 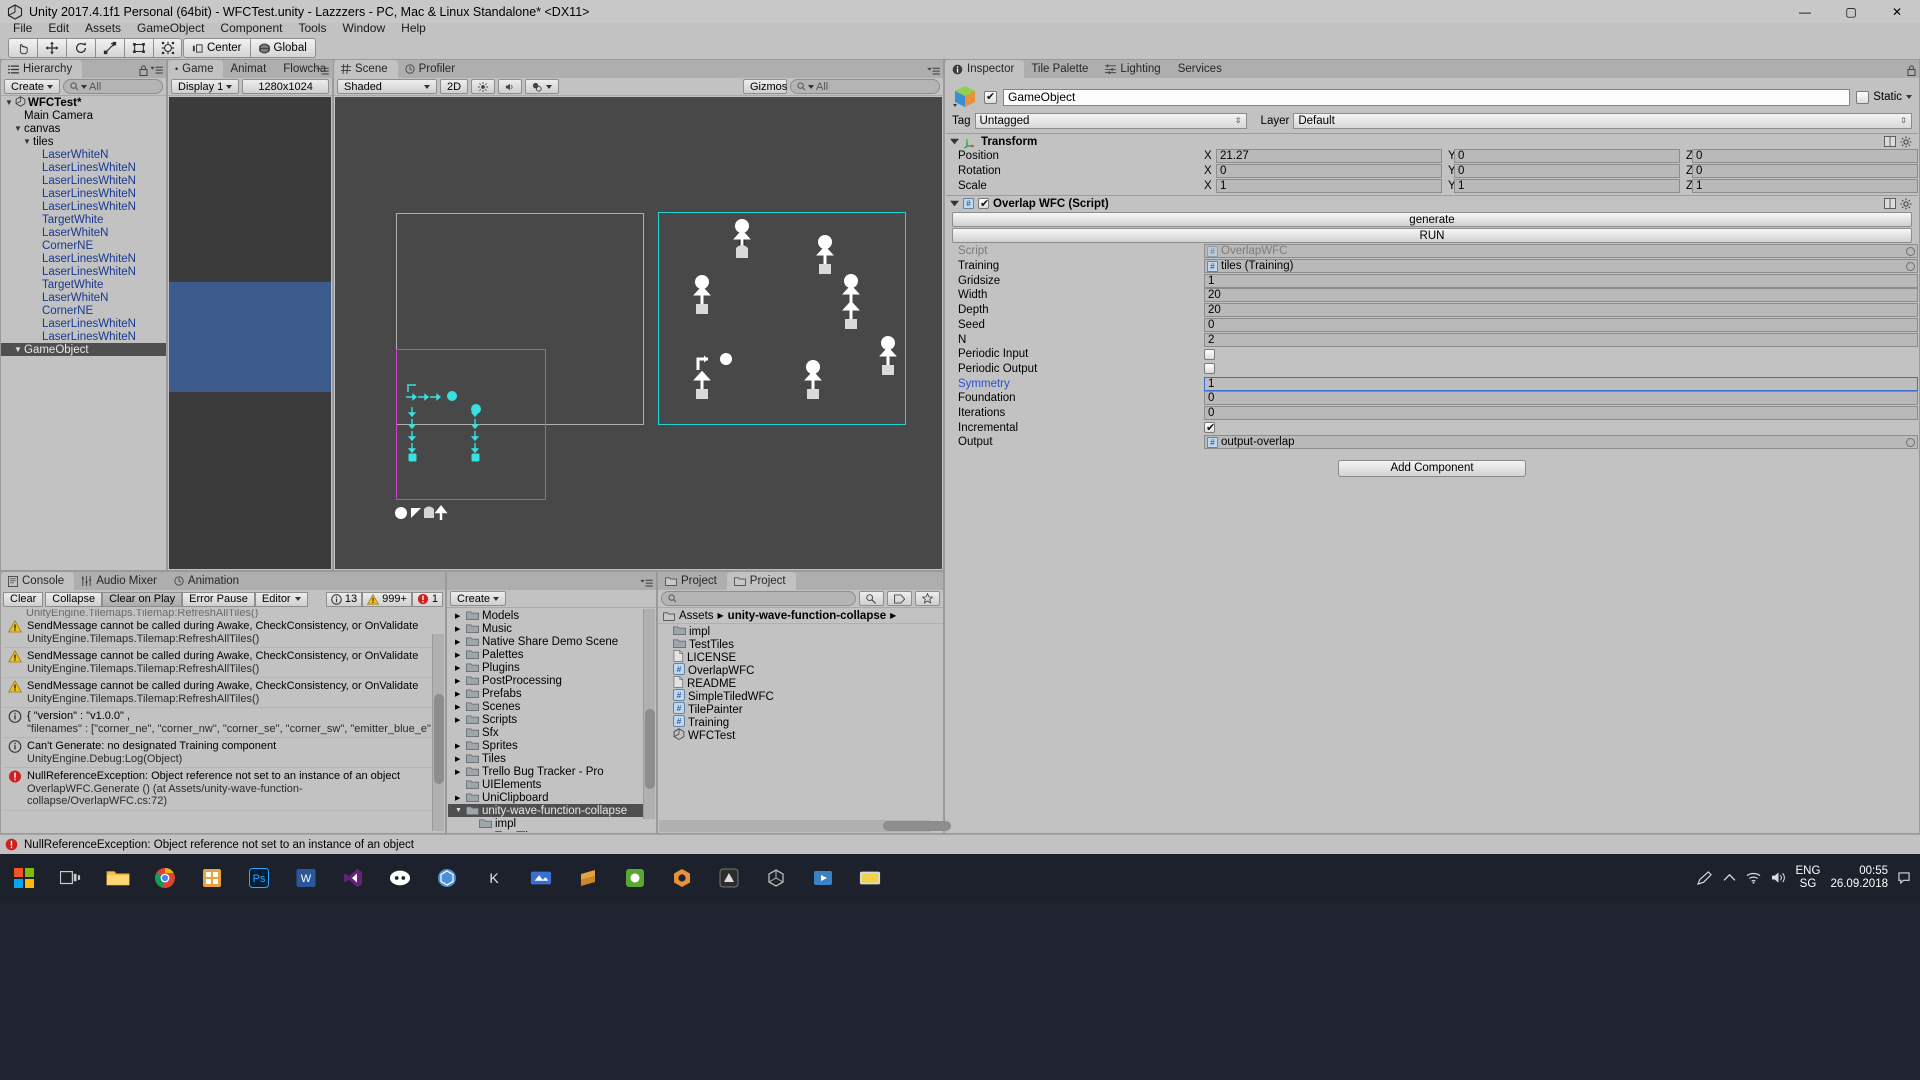 What do you see at coordinates (545, 680) in the screenshot?
I see `project-tree-item: ▶ PostProcessing` at bounding box center [545, 680].